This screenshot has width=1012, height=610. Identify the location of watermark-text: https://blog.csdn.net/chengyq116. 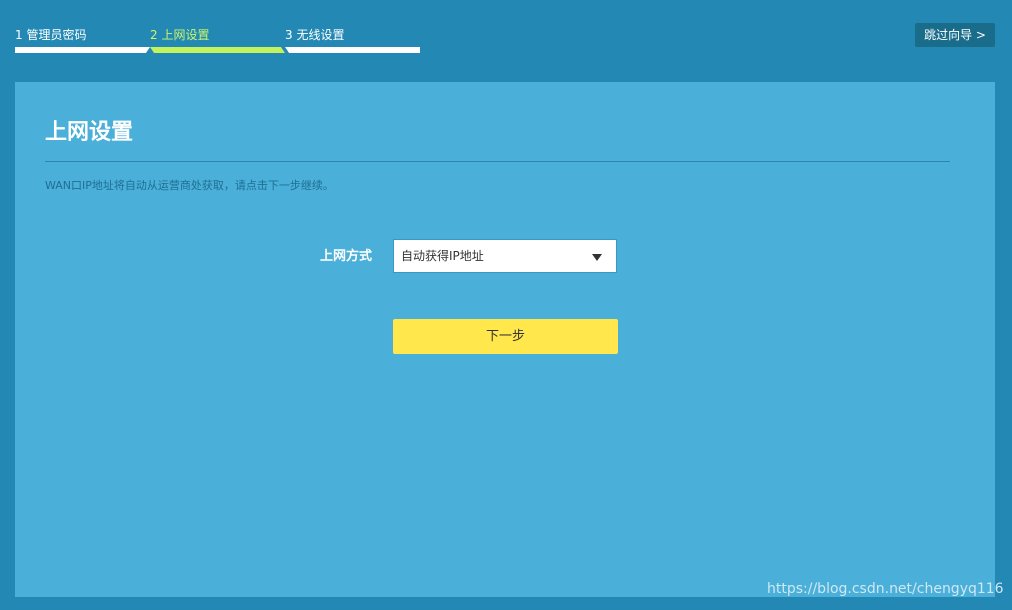
(885, 589).